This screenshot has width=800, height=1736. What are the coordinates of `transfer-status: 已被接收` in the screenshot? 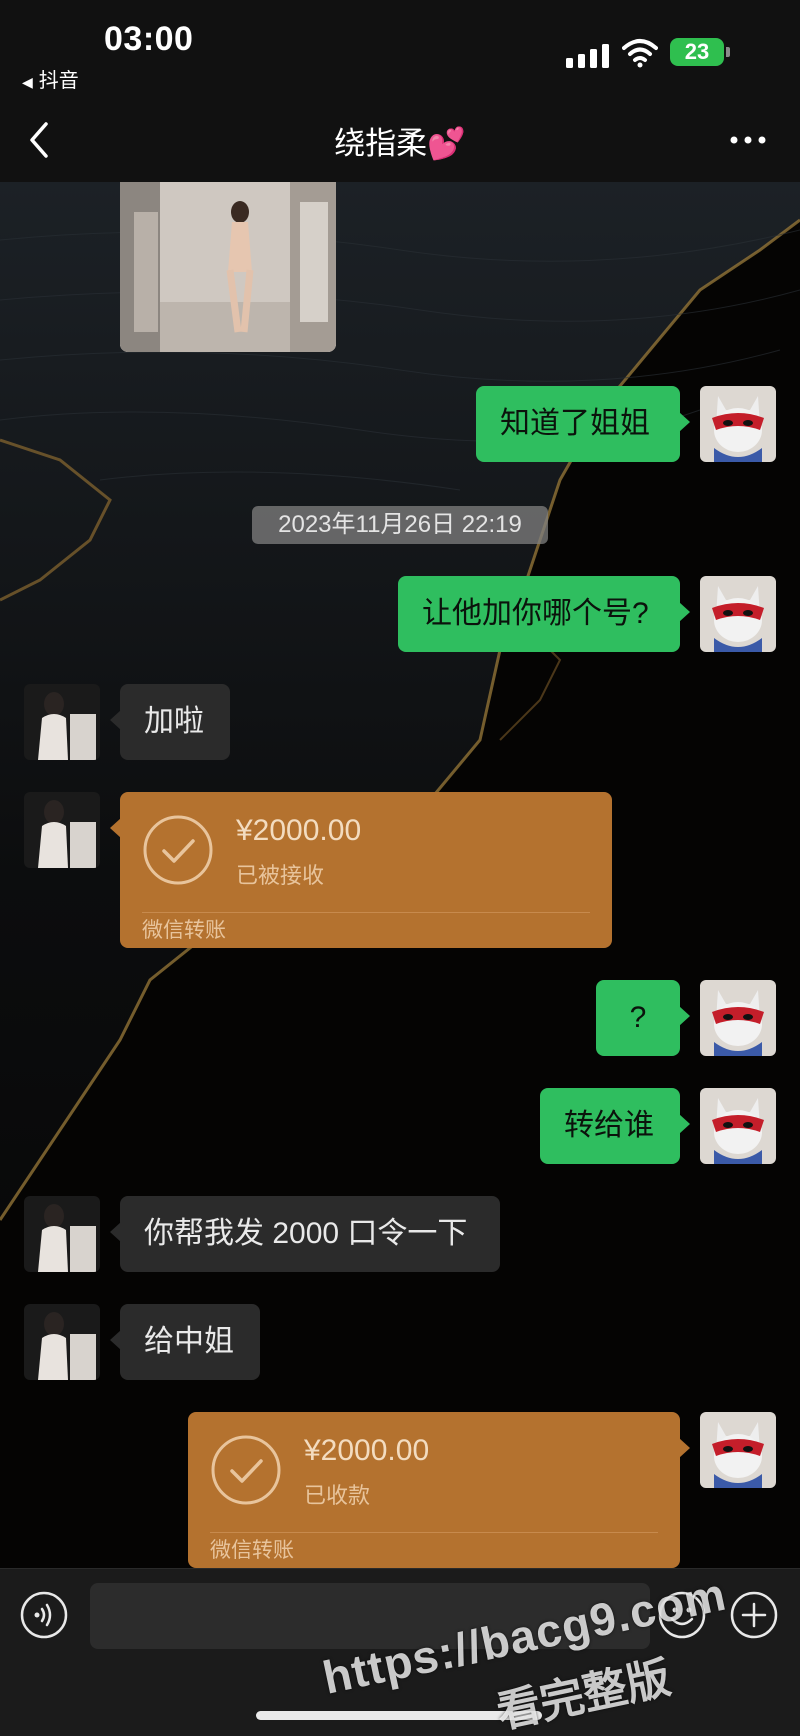 It's located at (280, 875).